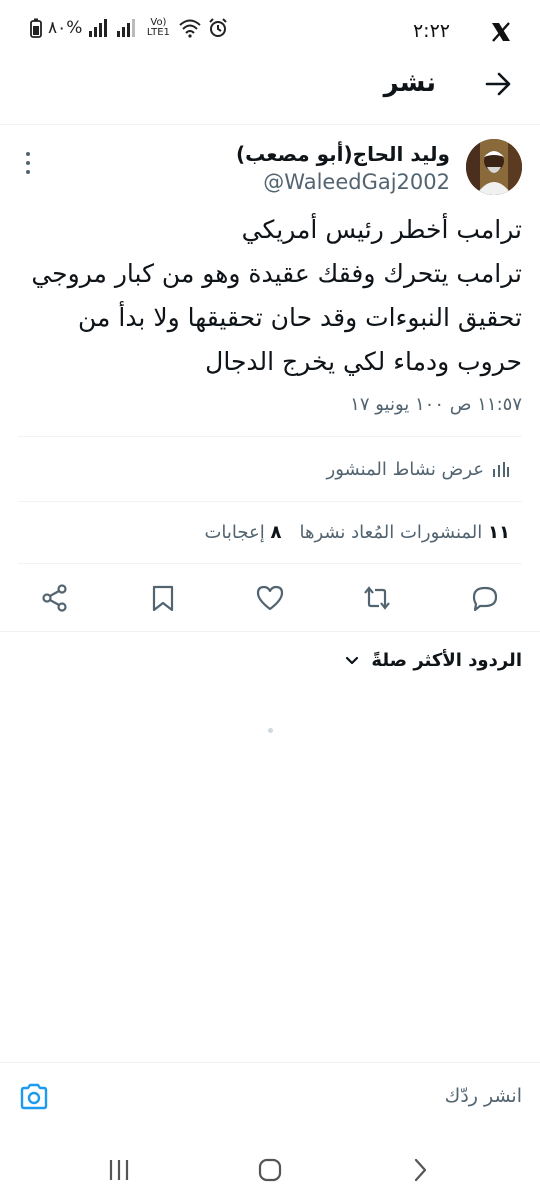  I want to click on author-name: وليد الحاج(أبو مصعب), so click(343, 154).